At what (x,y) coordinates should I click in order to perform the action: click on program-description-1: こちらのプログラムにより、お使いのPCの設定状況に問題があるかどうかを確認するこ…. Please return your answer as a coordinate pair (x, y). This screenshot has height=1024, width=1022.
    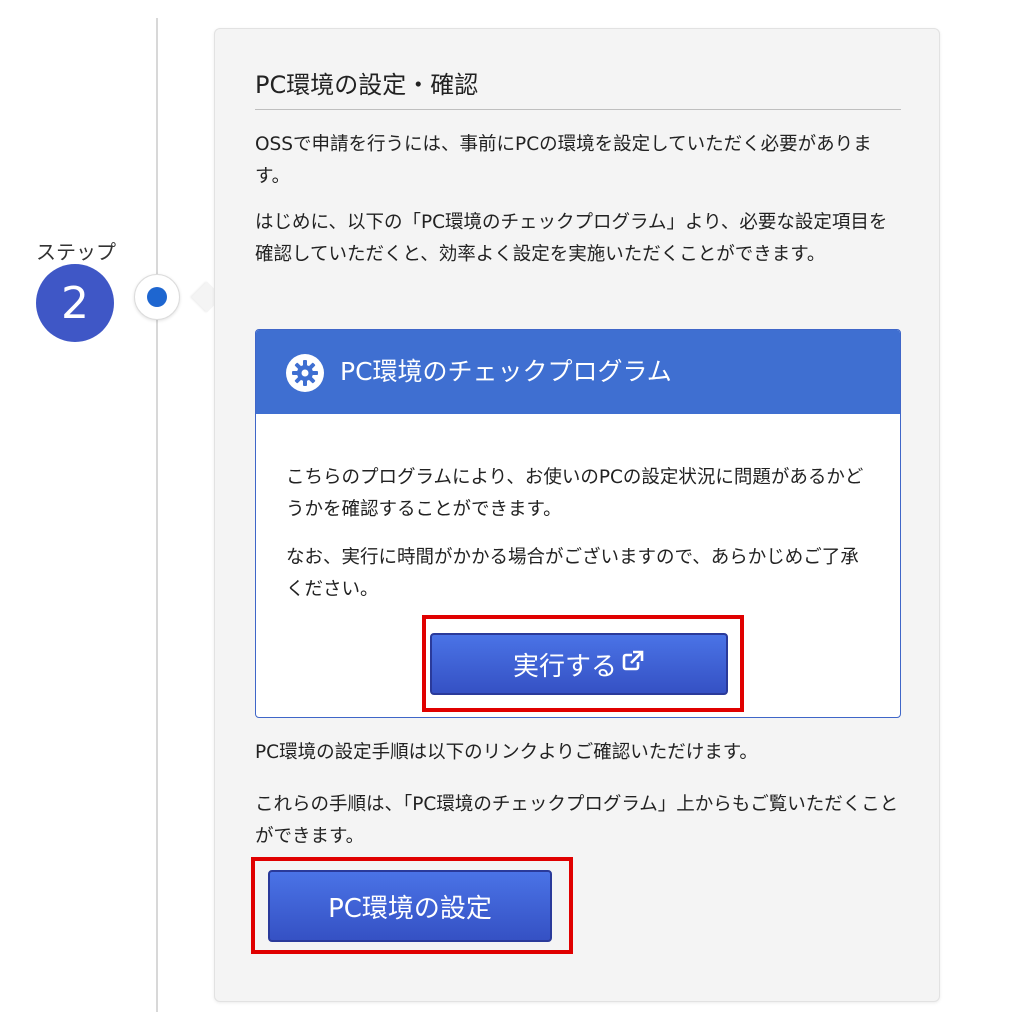
    Looking at the image, I should click on (575, 493).